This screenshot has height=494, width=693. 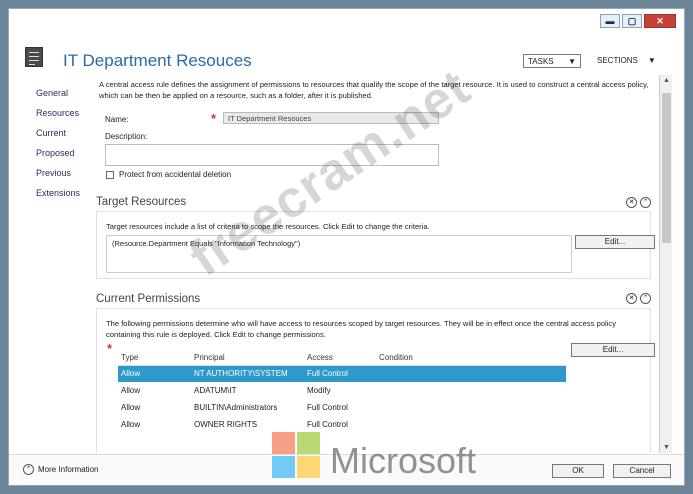 What do you see at coordinates (68, 469) in the screenshot?
I see `more-information-label: More Information` at bounding box center [68, 469].